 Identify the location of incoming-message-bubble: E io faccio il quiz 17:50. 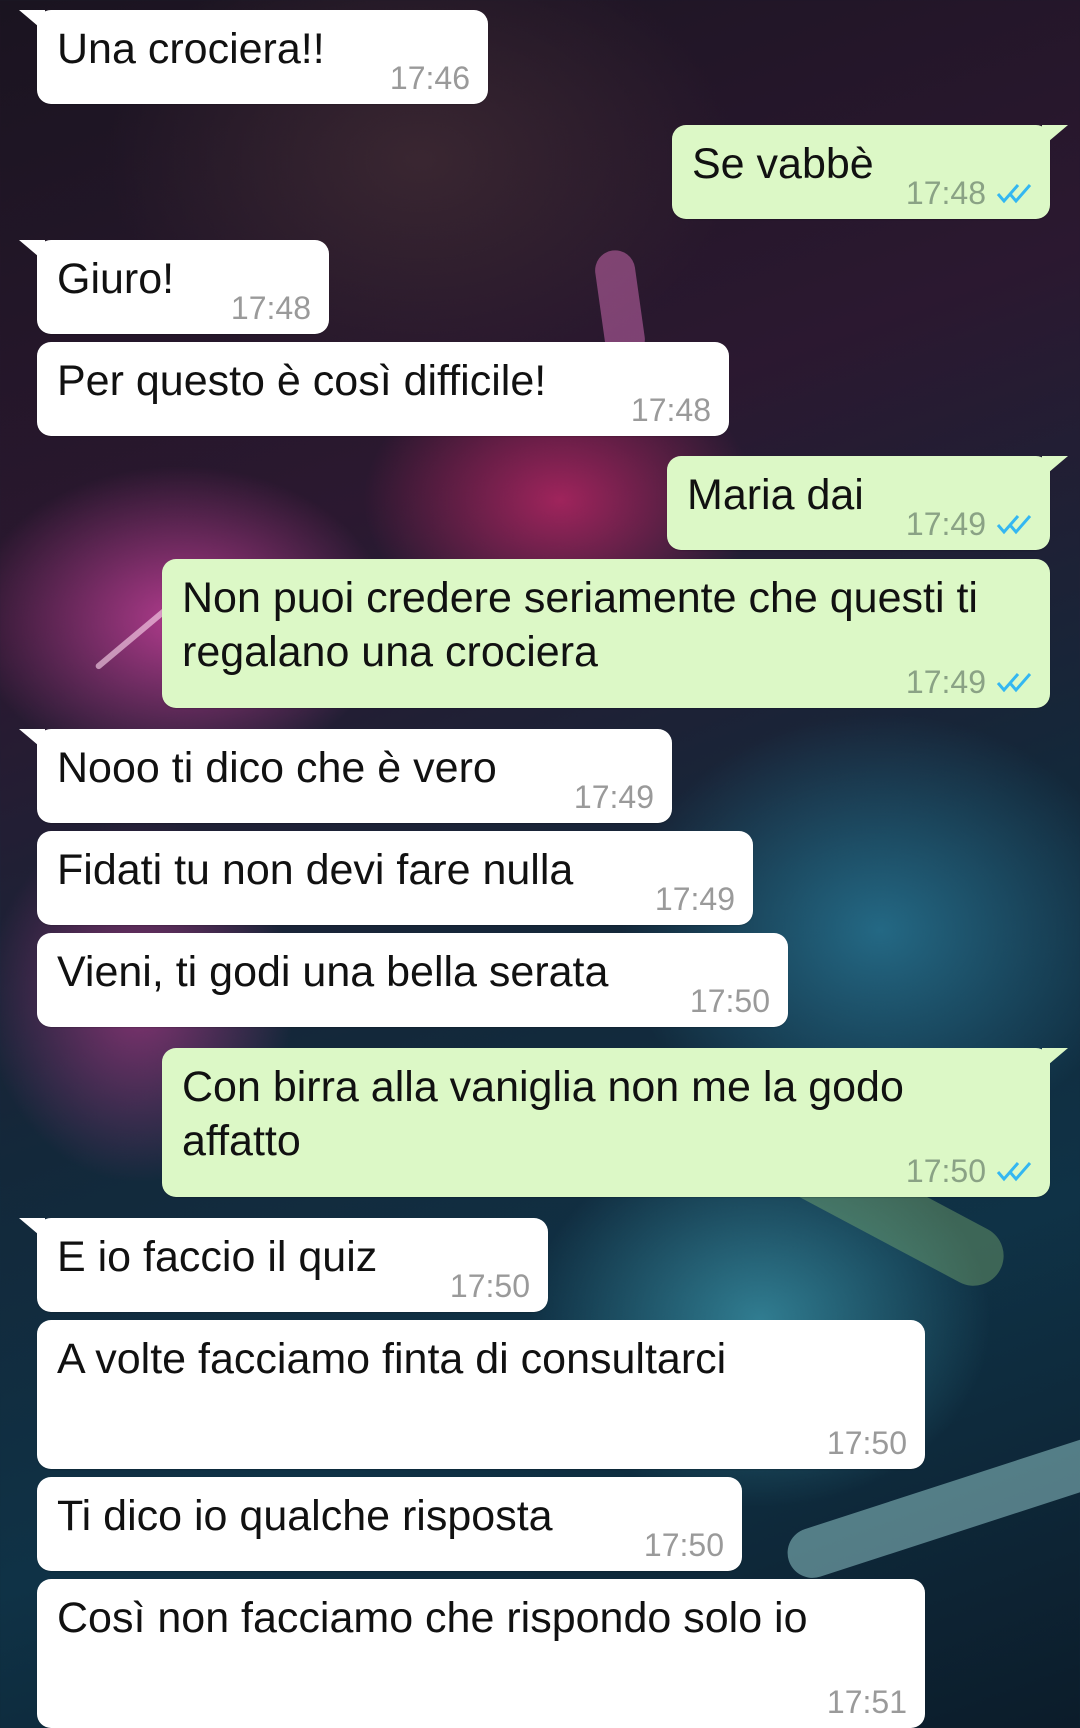
(283, 1265).